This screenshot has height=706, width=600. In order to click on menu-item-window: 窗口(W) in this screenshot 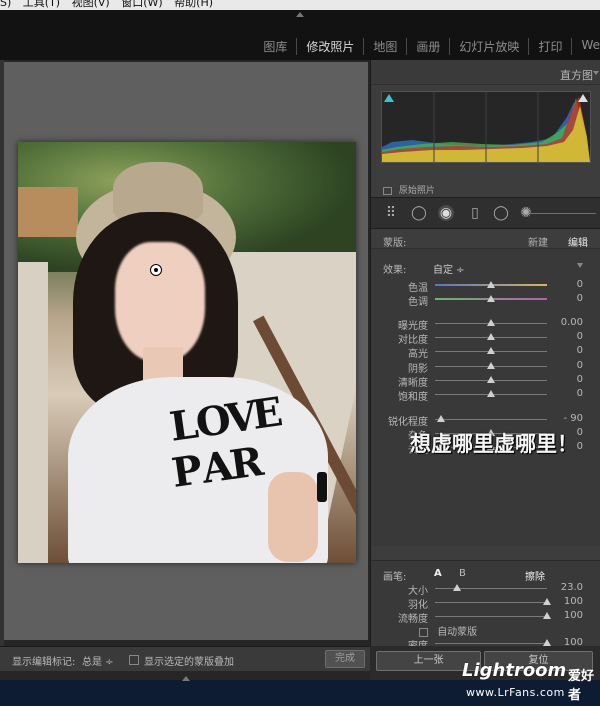, I will do `click(141, 4)`.